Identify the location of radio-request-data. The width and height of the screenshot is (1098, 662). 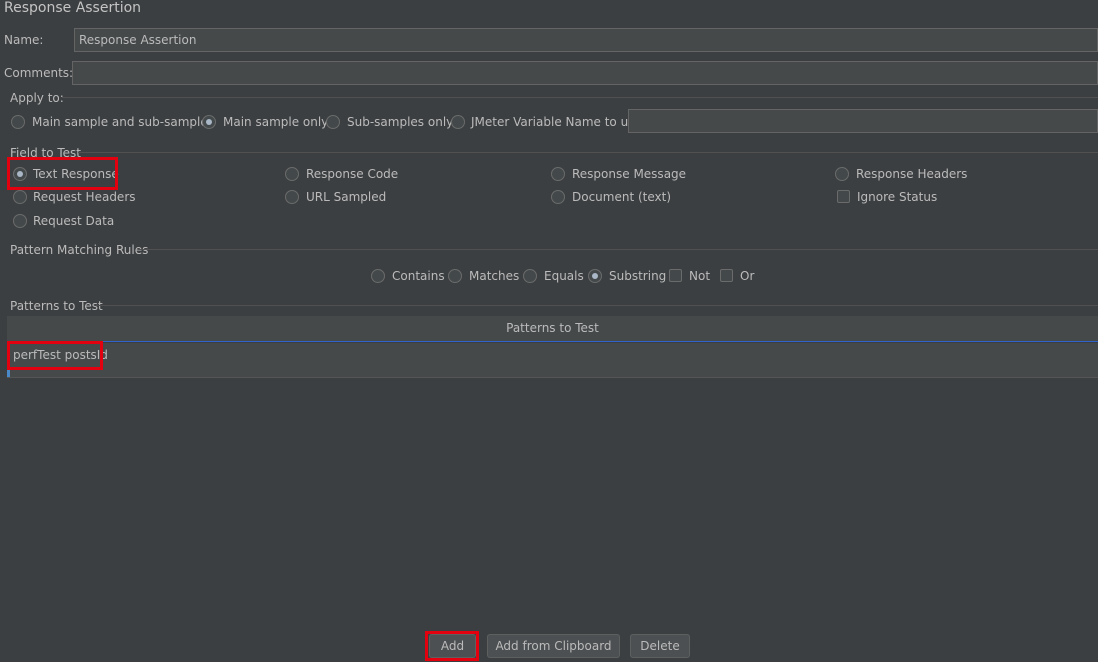
(20, 221).